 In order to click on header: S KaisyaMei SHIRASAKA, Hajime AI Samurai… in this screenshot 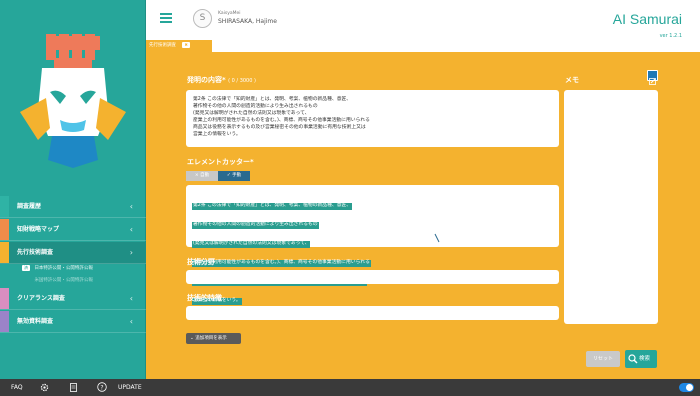, I will do `click(423, 20)`.